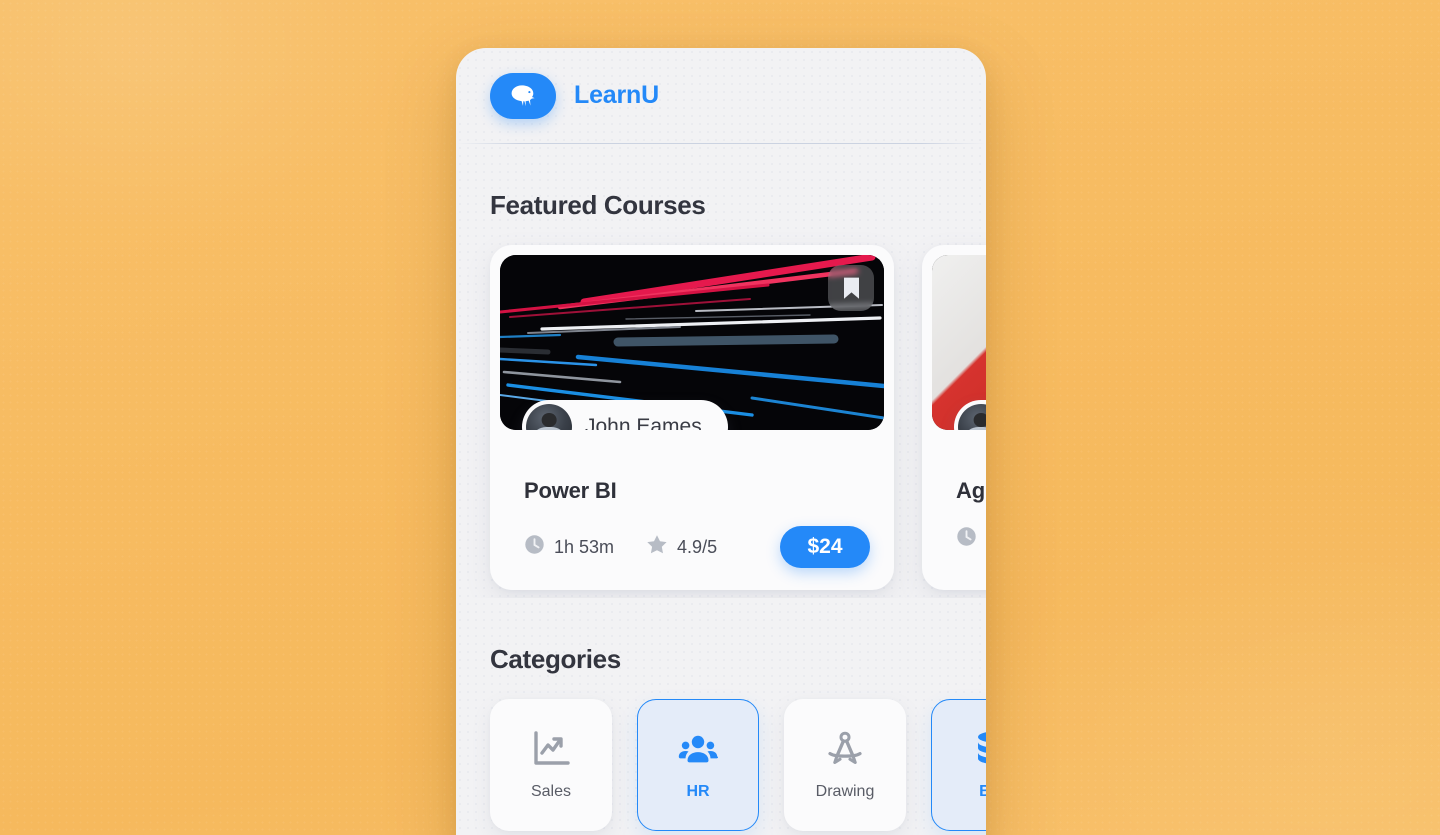  What do you see at coordinates (697, 546) in the screenshot?
I see `course-rating-label: 4.9/5` at bounding box center [697, 546].